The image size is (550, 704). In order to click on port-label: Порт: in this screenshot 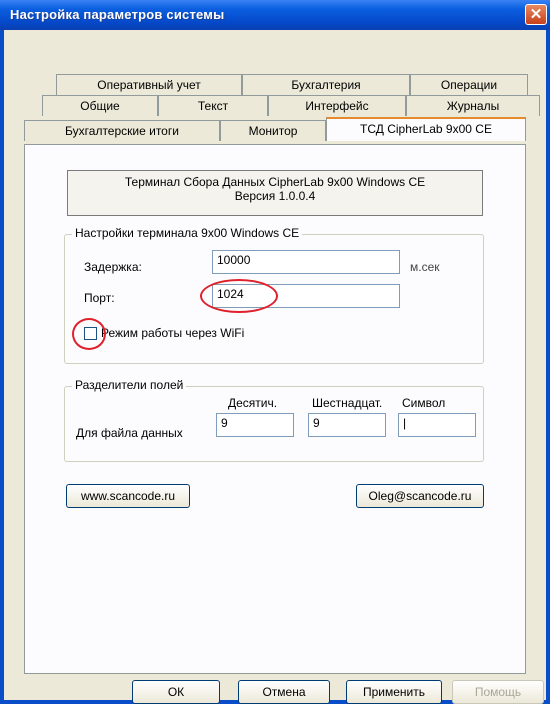, I will do `click(99, 298)`.